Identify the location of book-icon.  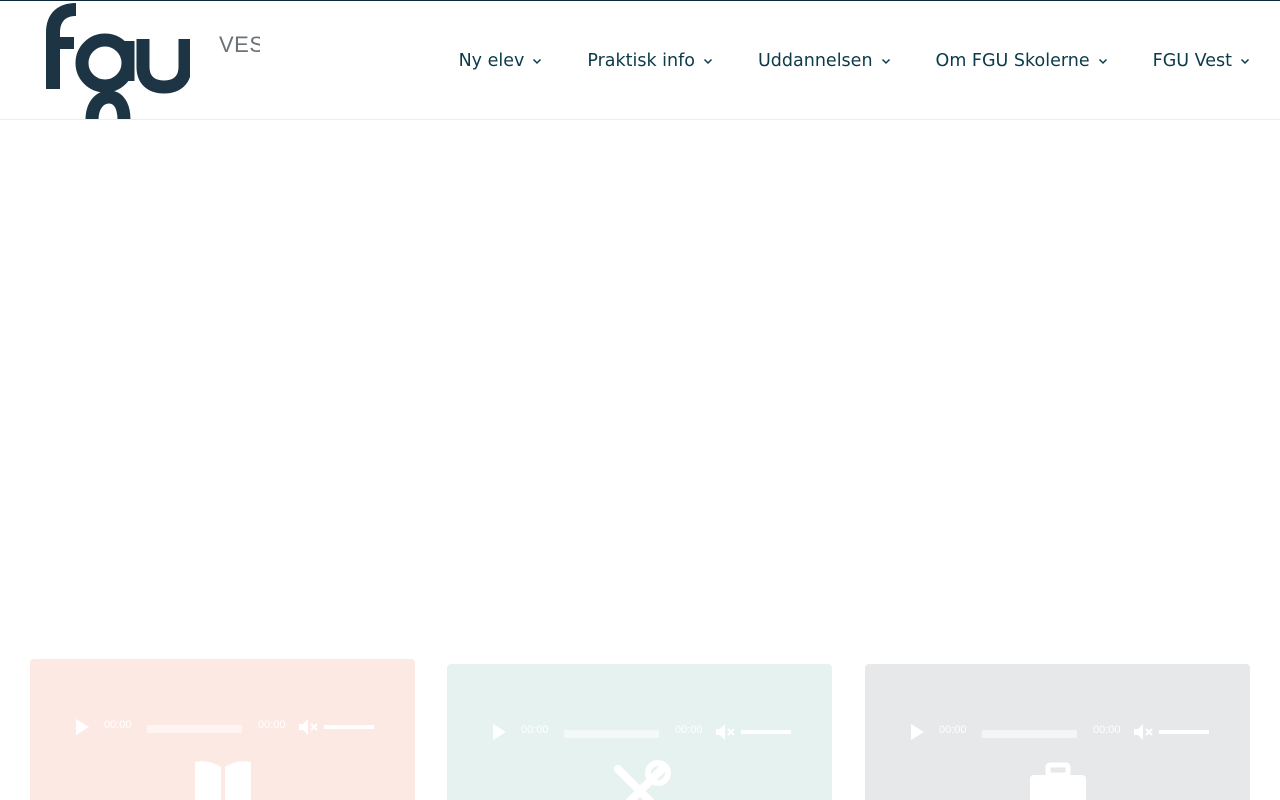
(222, 780).